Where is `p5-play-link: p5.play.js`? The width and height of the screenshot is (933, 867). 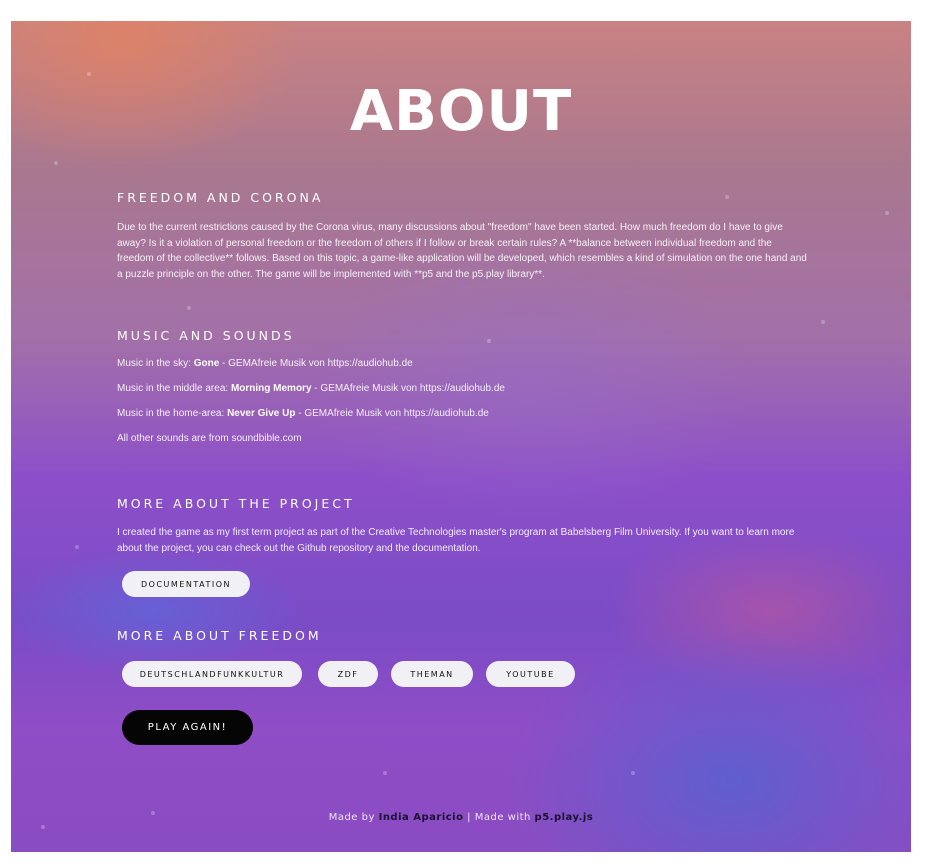
p5-play-link: p5.play.js is located at coordinates (564, 817).